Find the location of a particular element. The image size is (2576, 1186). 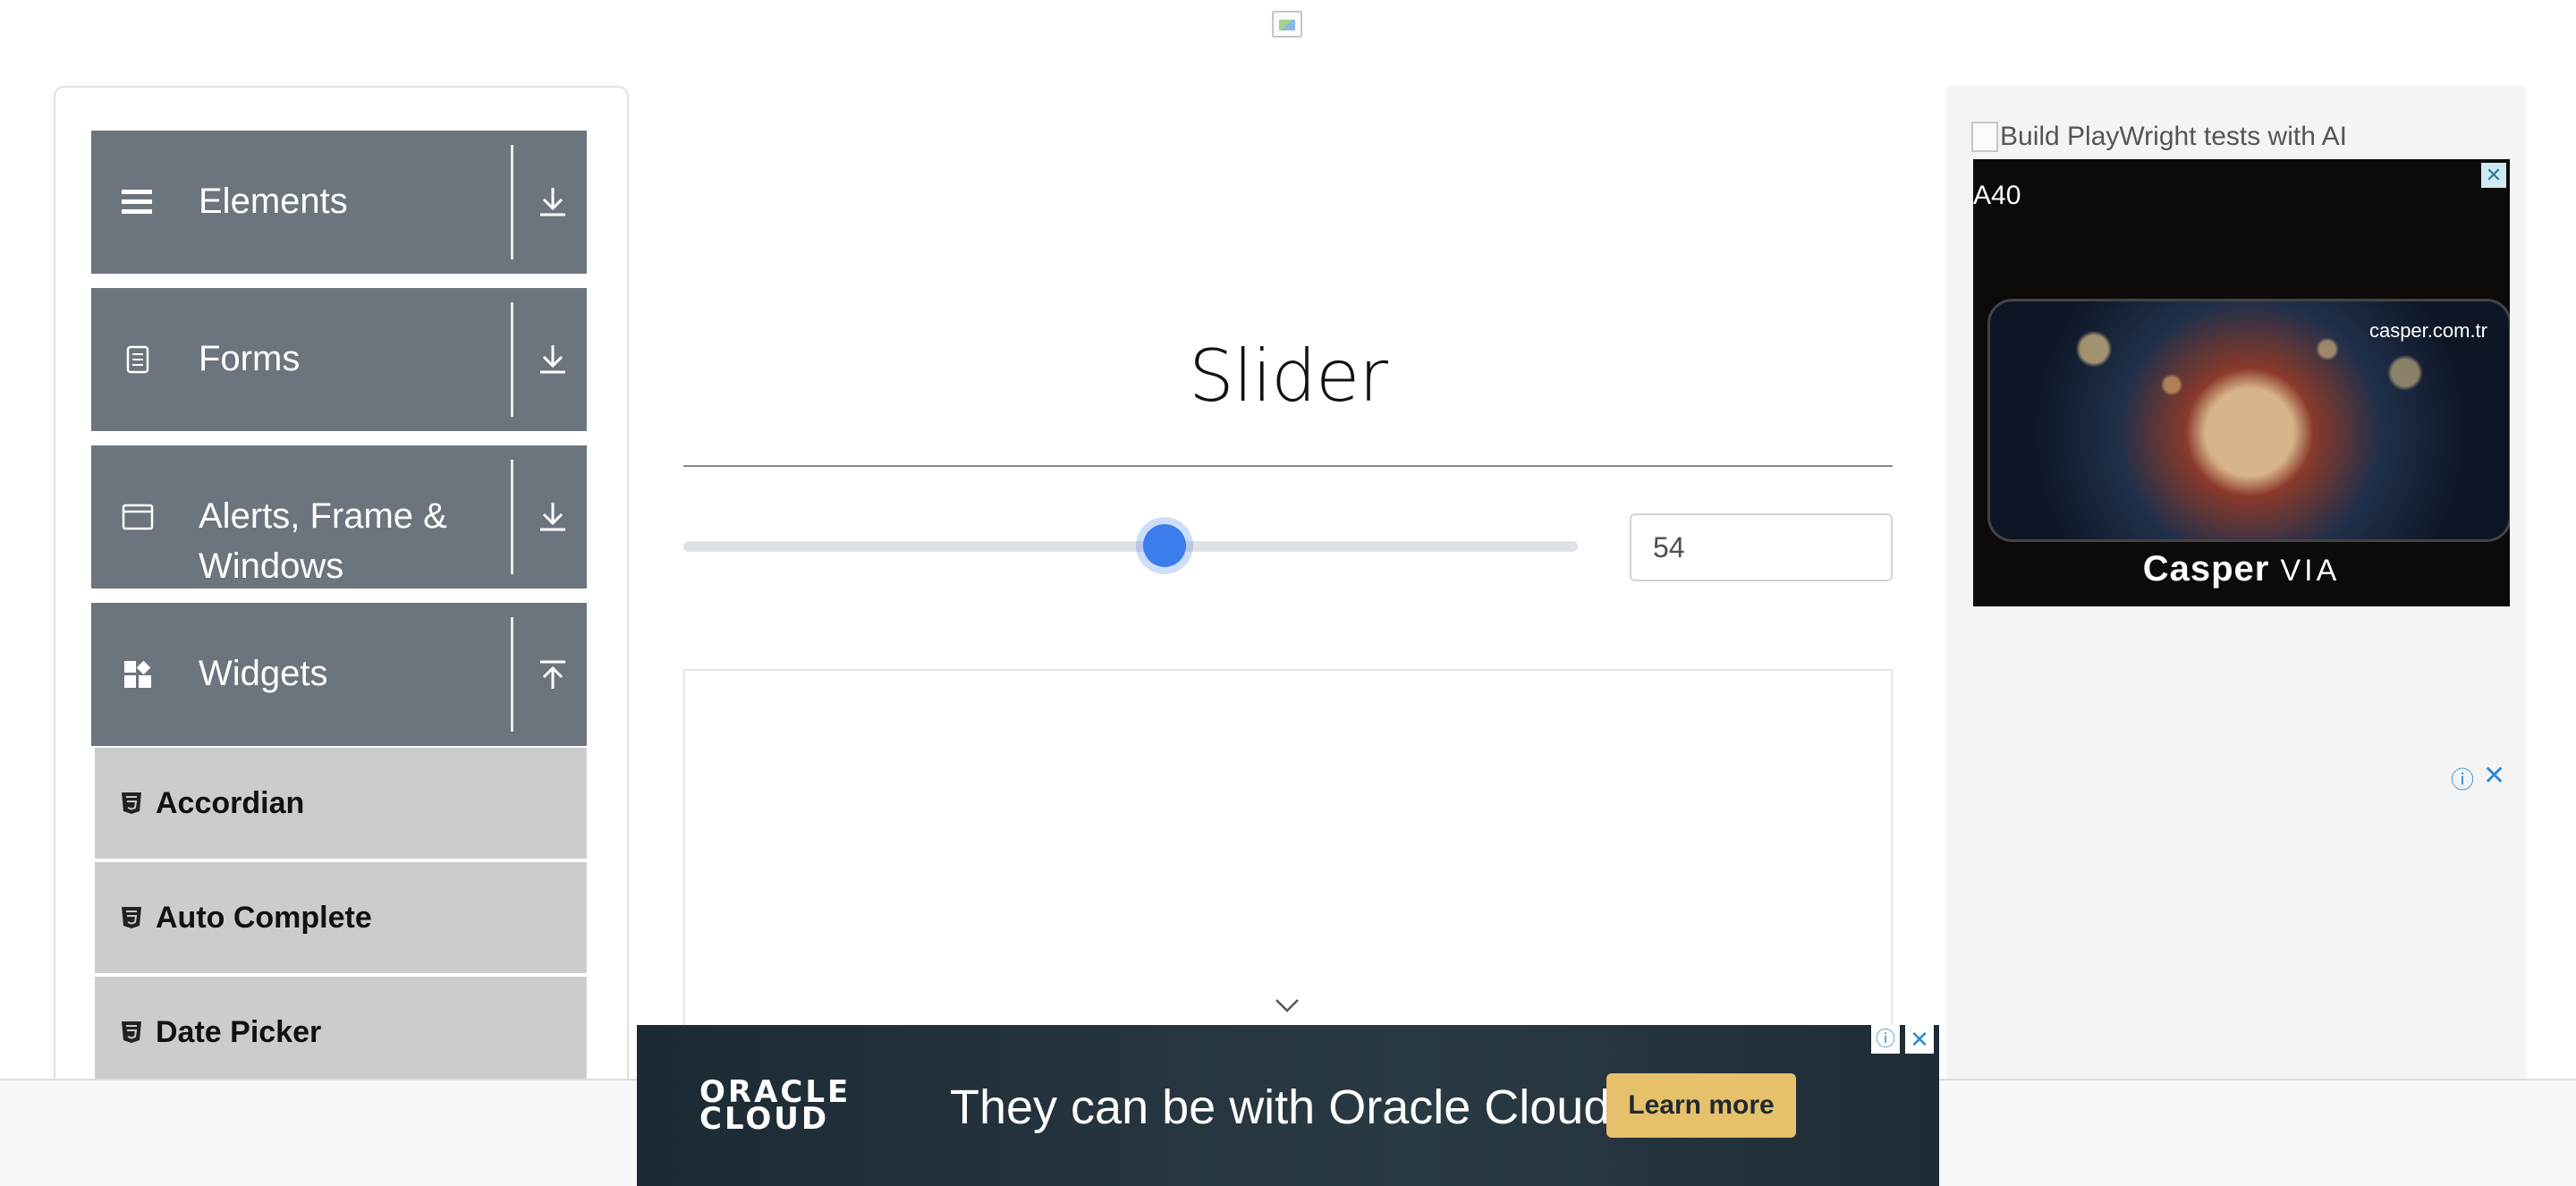

widgets-icon is located at coordinates (138, 674).